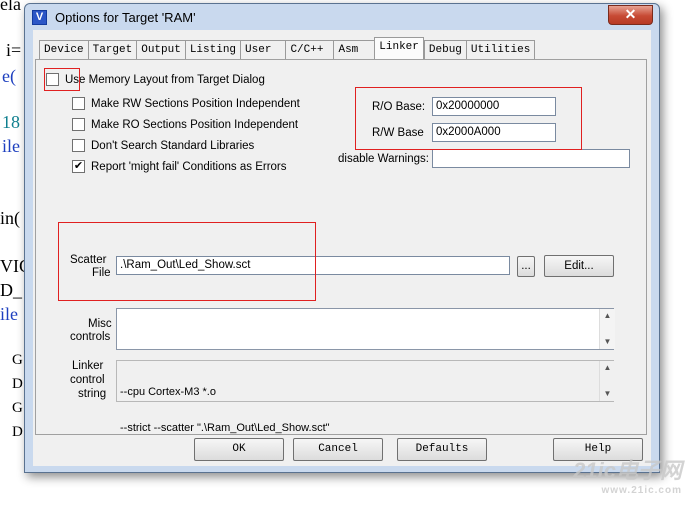 The image size is (690, 506). Describe the element at coordinates (442, 449) in the screenshot. I see `defaults-button: Defaults` at that location.